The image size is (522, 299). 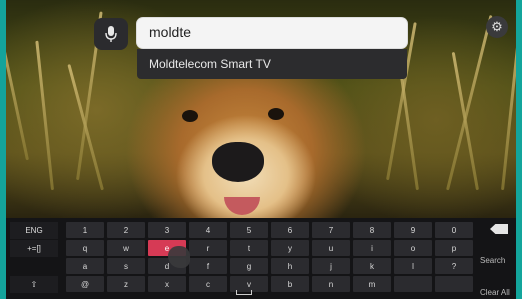 What do you see at coordinates (244, 292) in the screenshot?
I see `space-icon` at bounding box center [244, 292].